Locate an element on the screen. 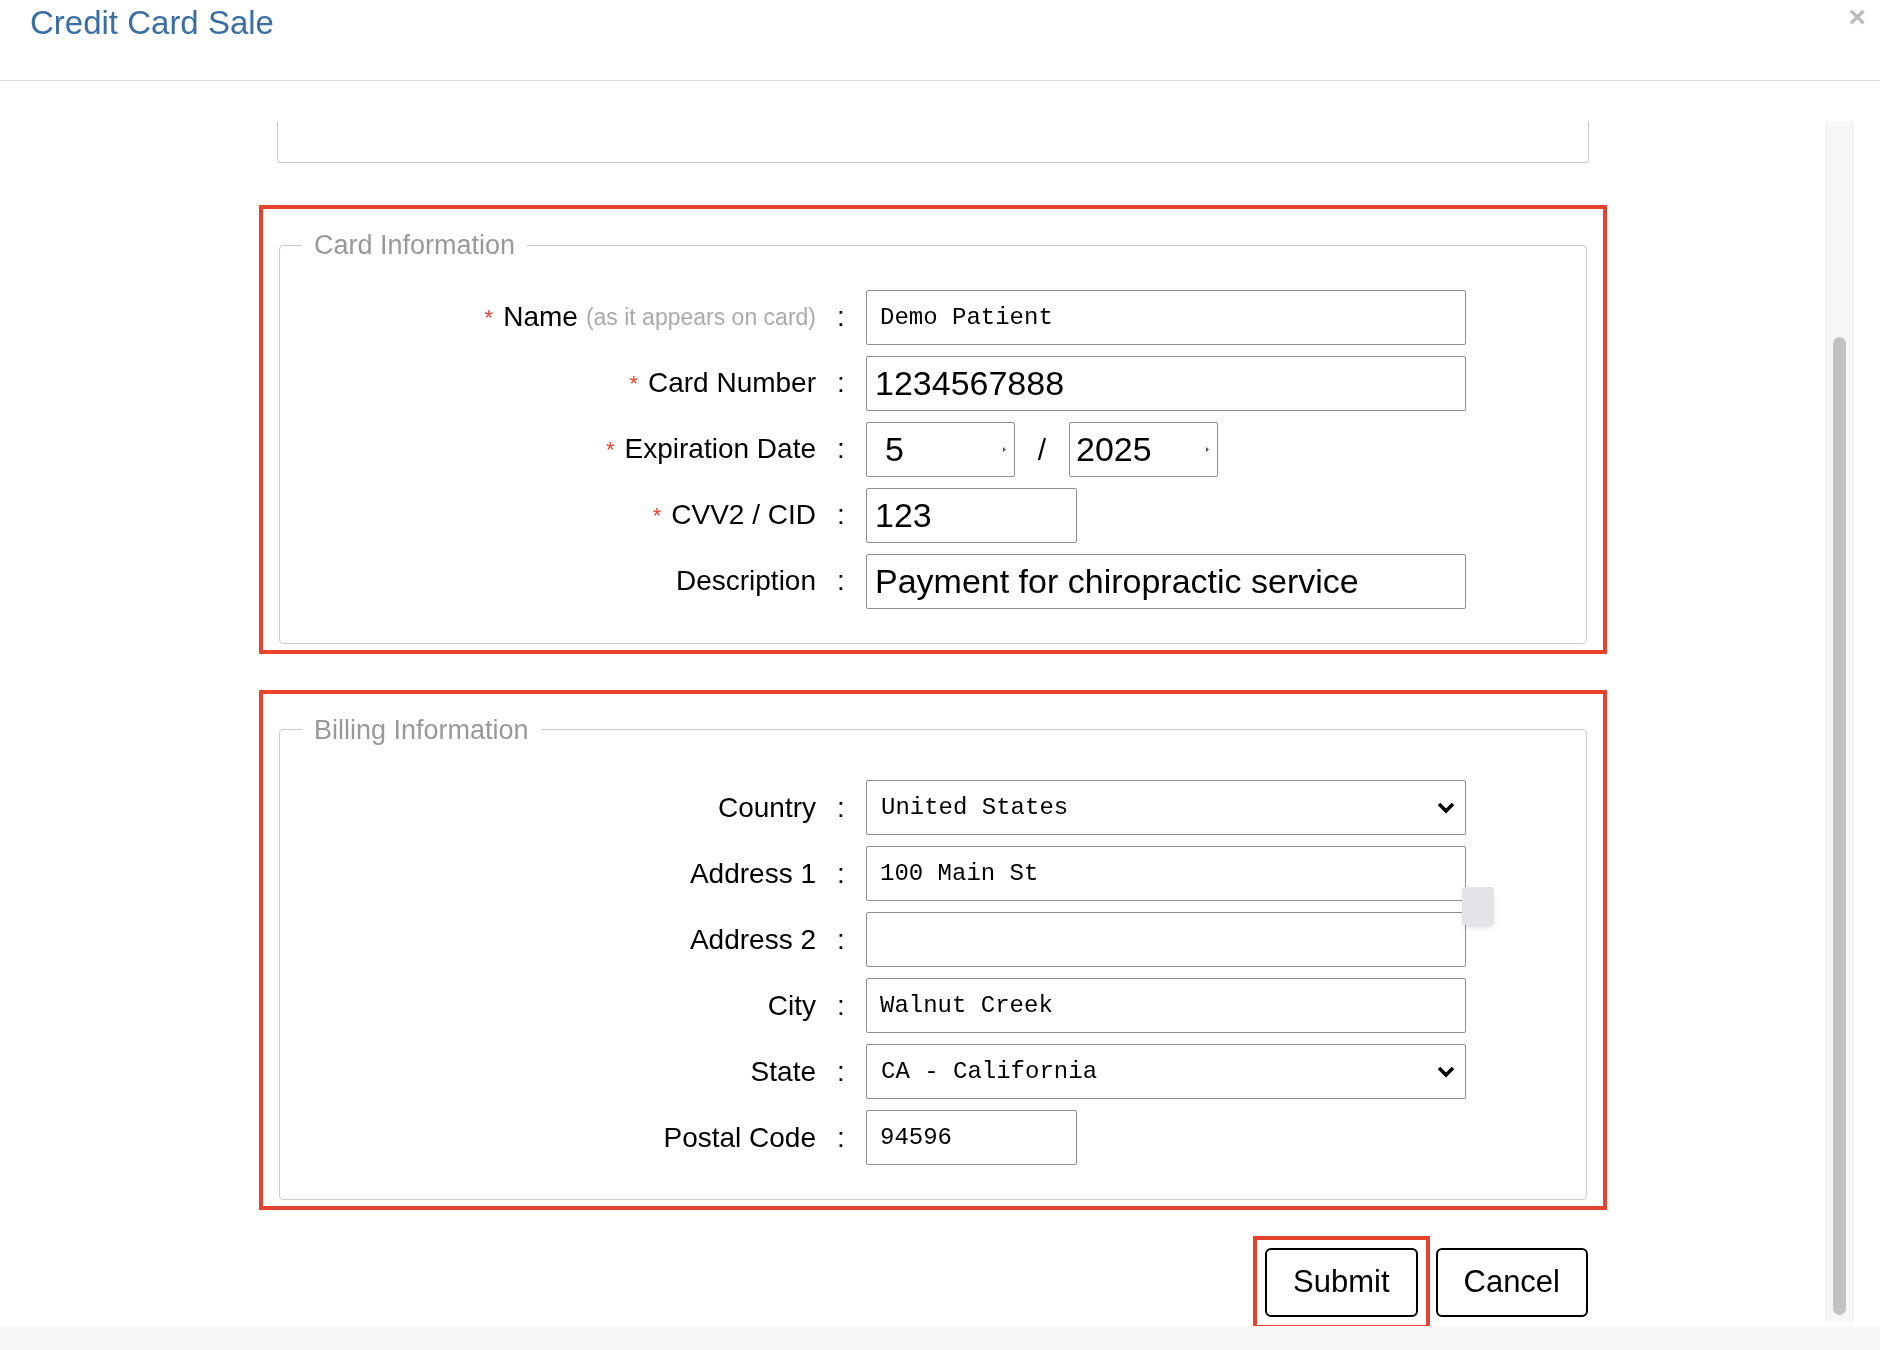  scrollbar-track is located at coordinates (1839, 722).